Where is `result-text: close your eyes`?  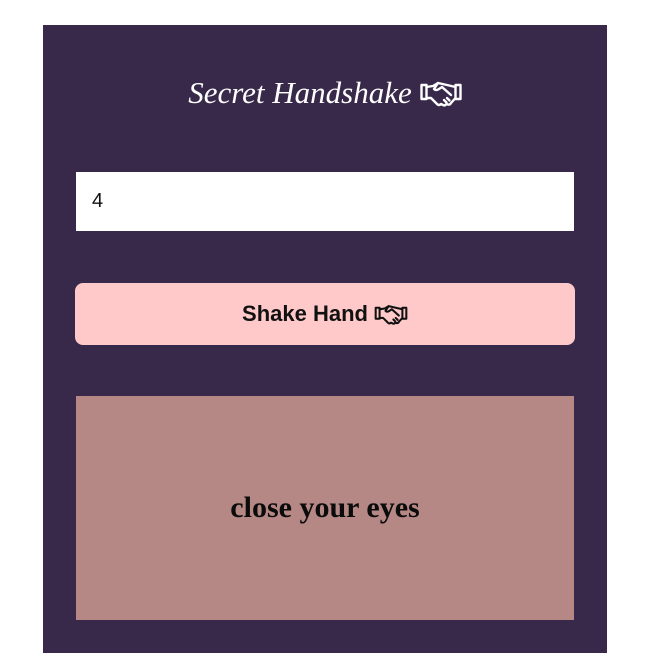
result-text: close your eyes is located at coordinates (325, 507).